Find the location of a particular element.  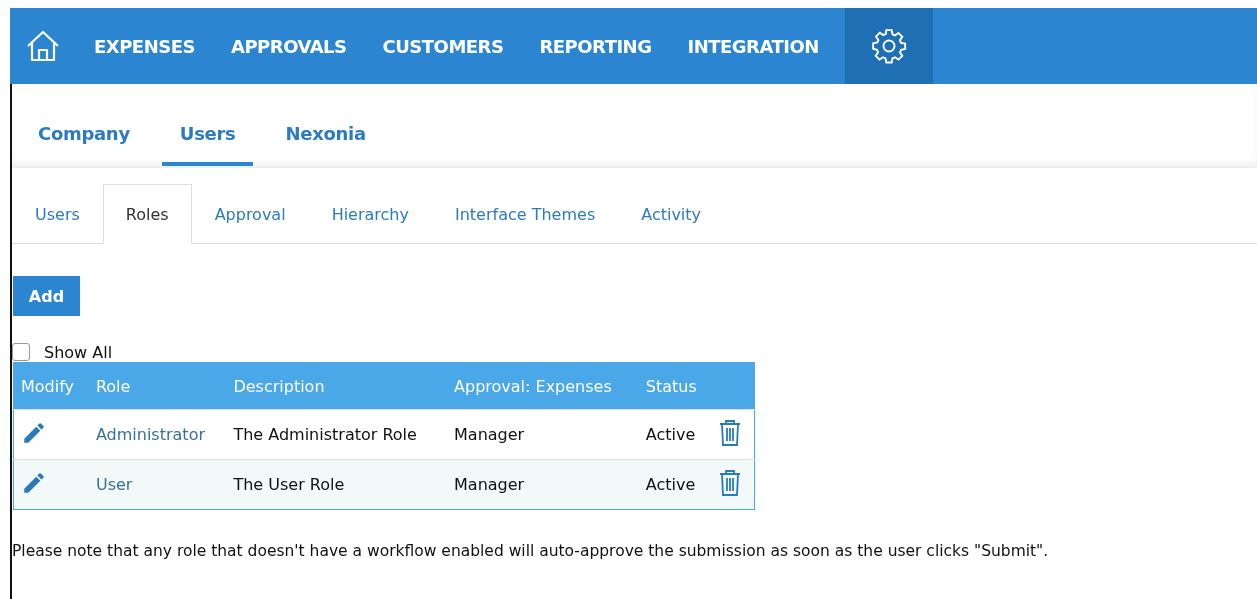

note-text: Please note that any role that doesn't have a workflow enabled will auto-approve the submission as soon as the user clicks "Submit". is located at coordinates (531, 551).